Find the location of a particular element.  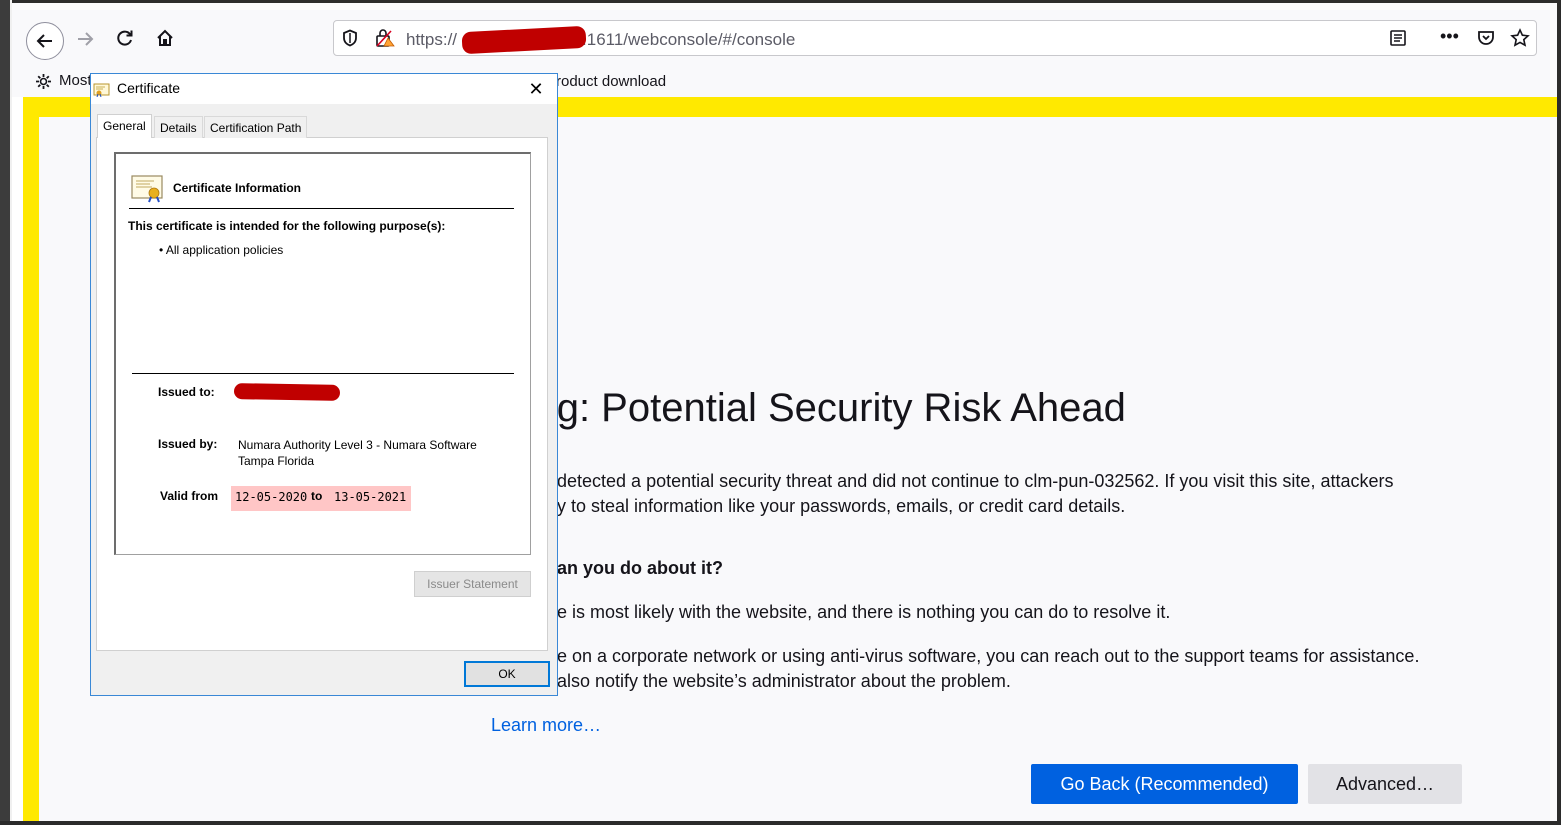

page-actions-icon: ••• is located at coordinates (1451, 37).